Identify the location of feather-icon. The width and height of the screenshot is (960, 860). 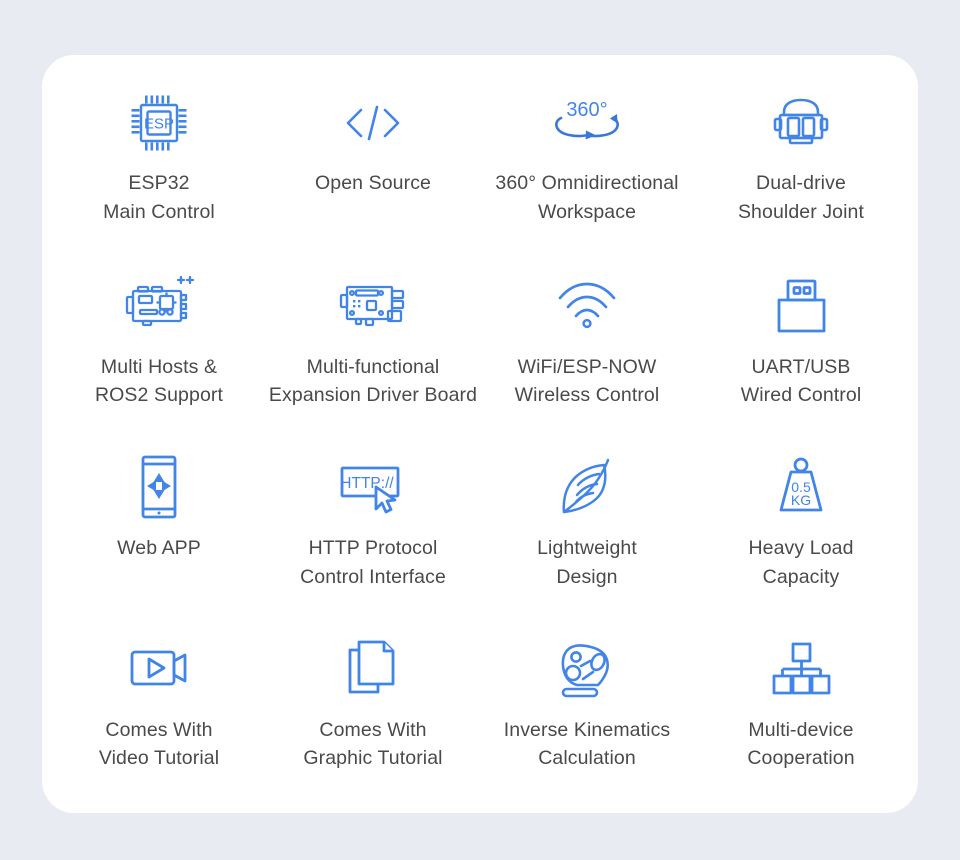
(587, 487).